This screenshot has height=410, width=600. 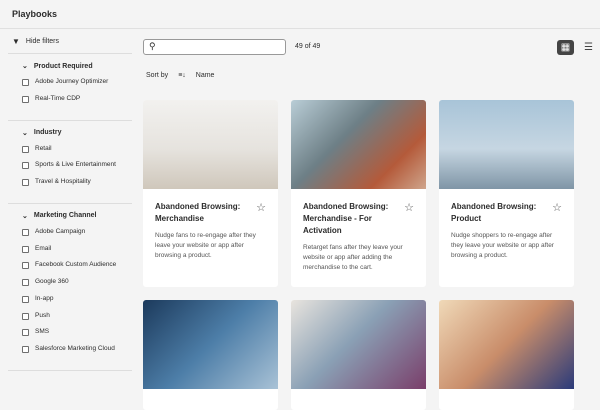 I want to click on sort-control: Sort by ≡↓ Name, so click(x=180, y=75).